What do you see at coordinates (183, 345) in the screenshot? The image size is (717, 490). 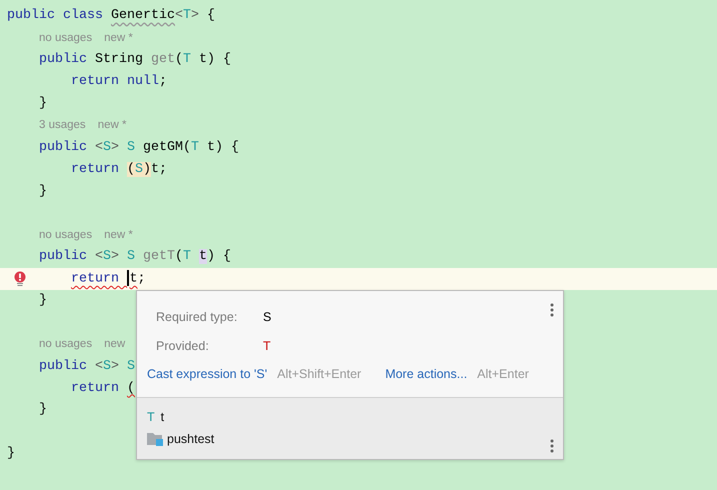 I see `field-label: Provided:` at bounding box center [183, 345].